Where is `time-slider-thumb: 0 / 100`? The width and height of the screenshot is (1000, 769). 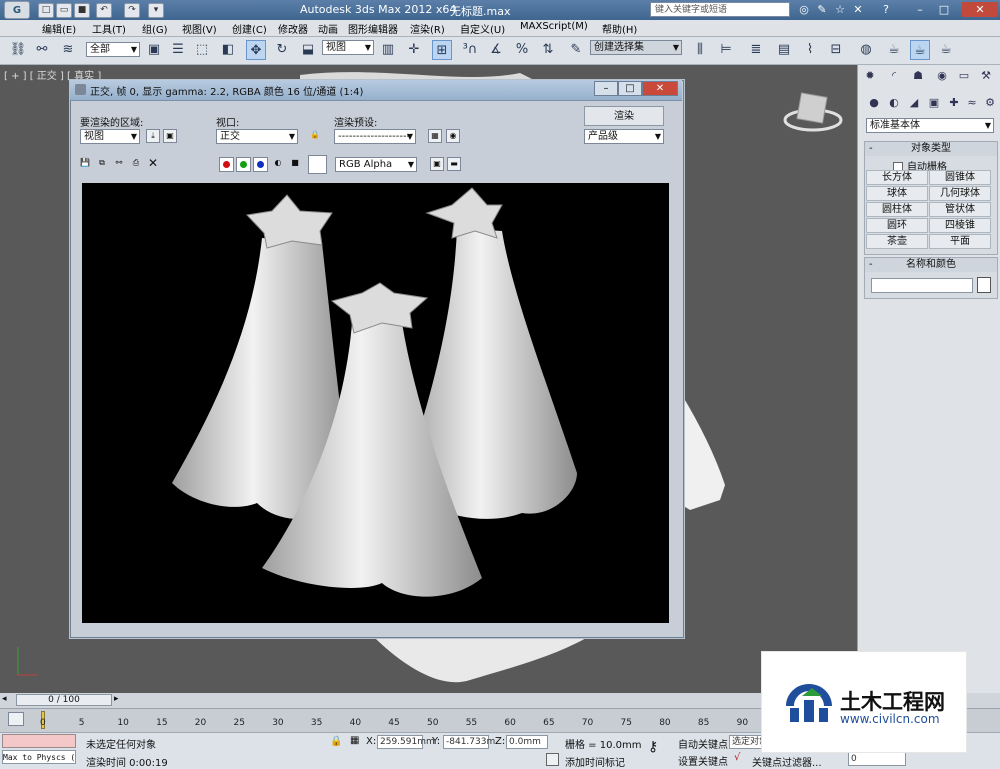
time-slider-thumb: 0 / 100 is located at coordinates (64, 700).